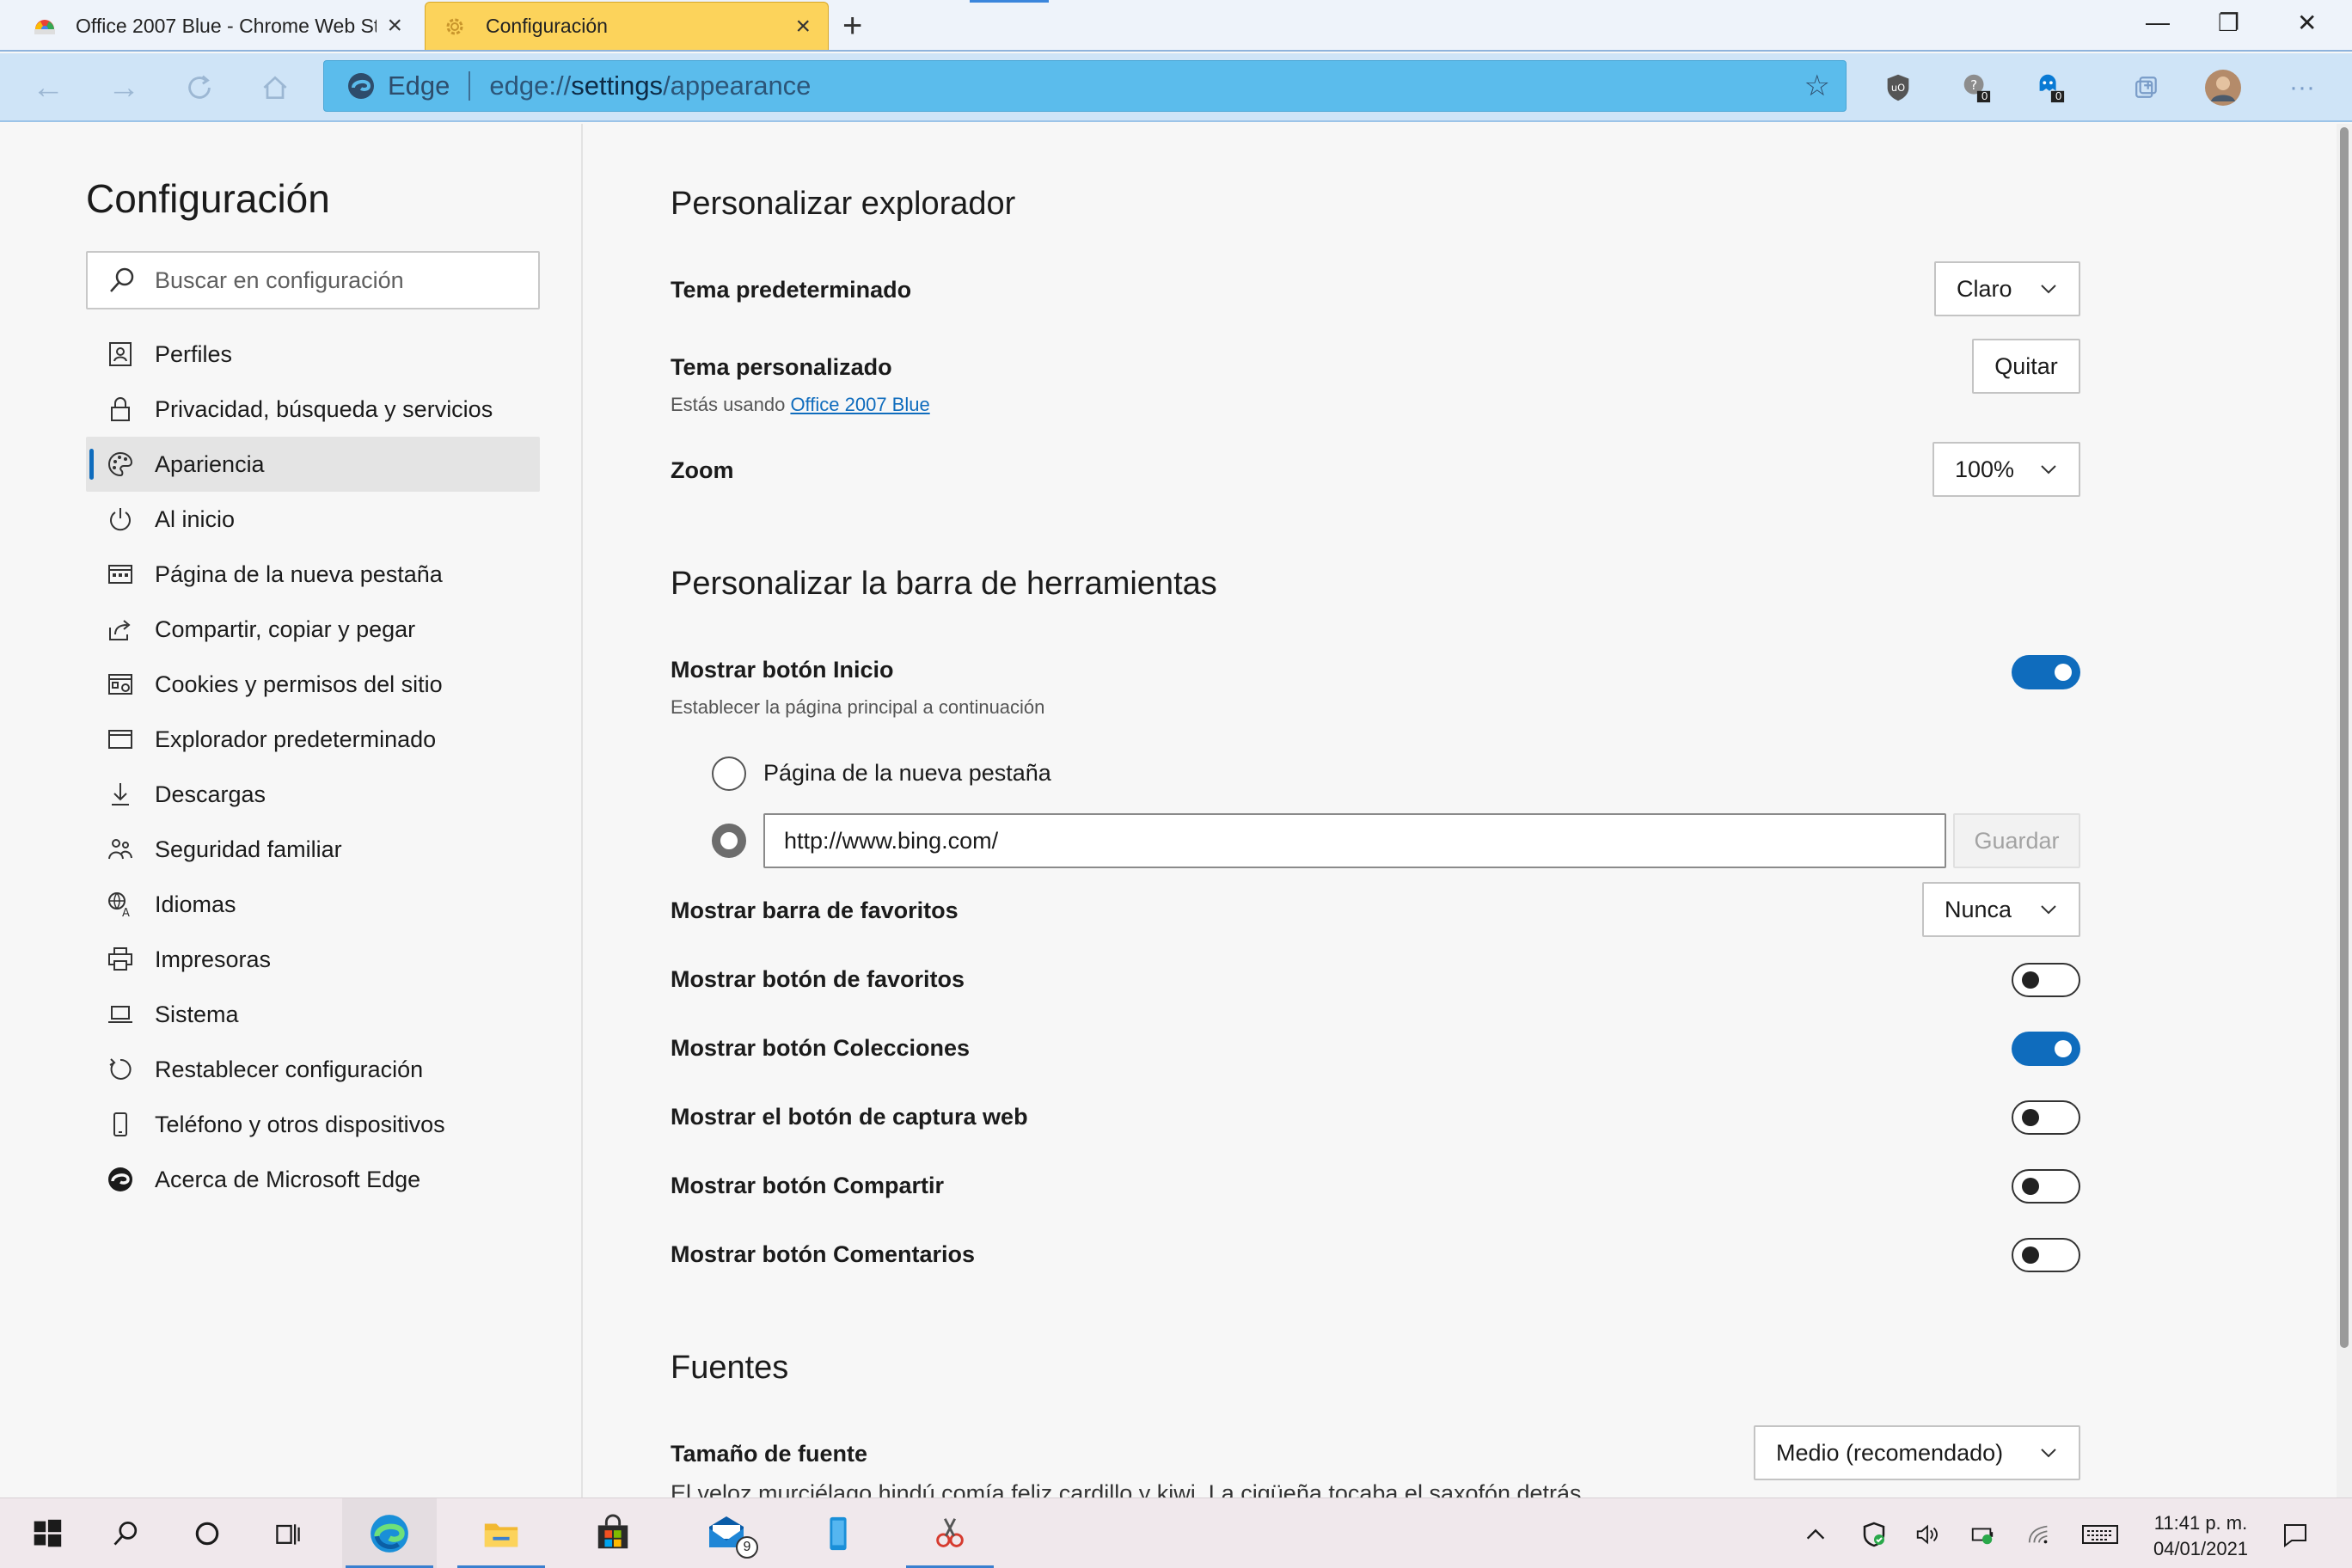  I want to click on family-icon, so click(120, 849).